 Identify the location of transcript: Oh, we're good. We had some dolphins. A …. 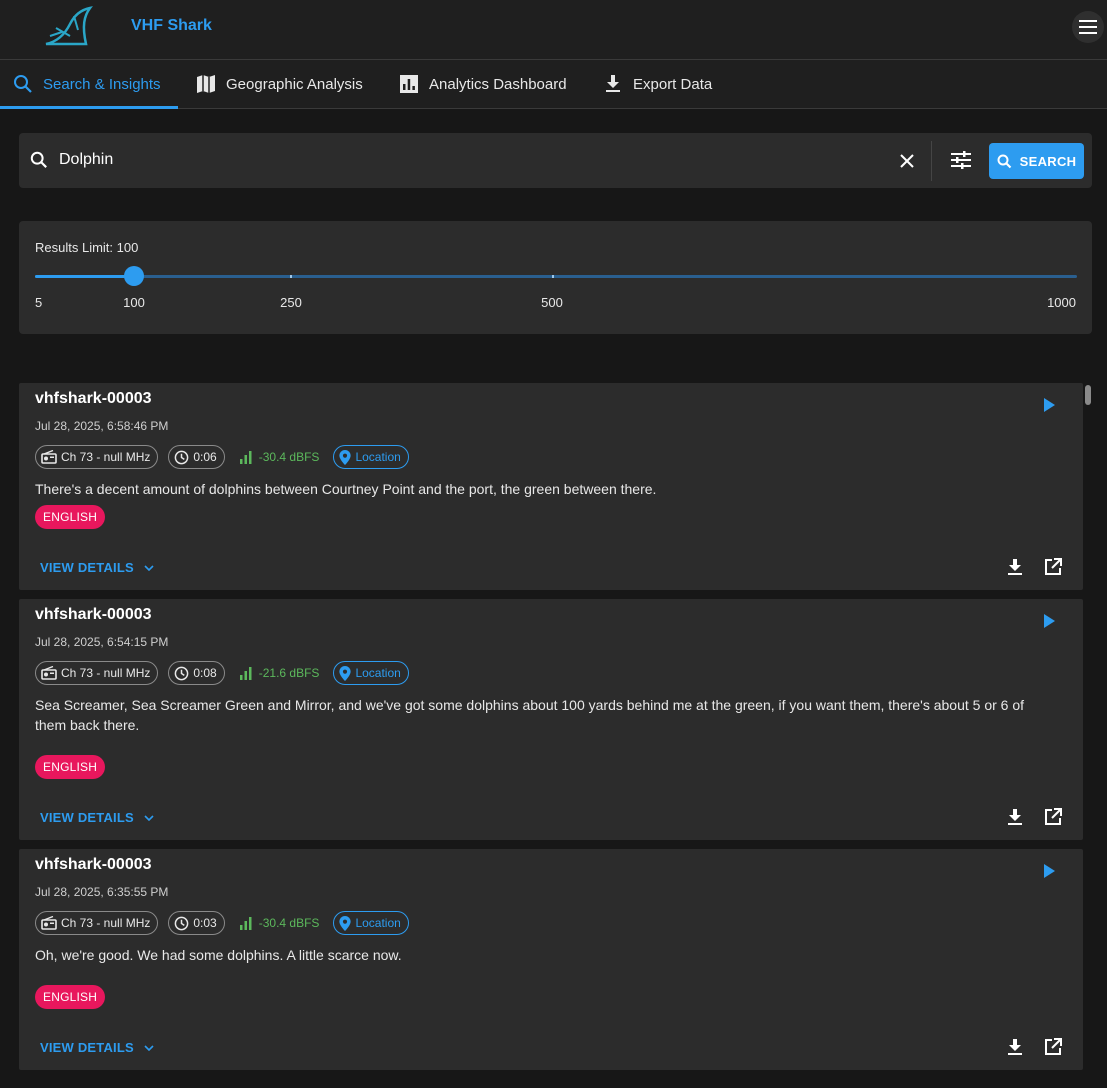
(218, 955).